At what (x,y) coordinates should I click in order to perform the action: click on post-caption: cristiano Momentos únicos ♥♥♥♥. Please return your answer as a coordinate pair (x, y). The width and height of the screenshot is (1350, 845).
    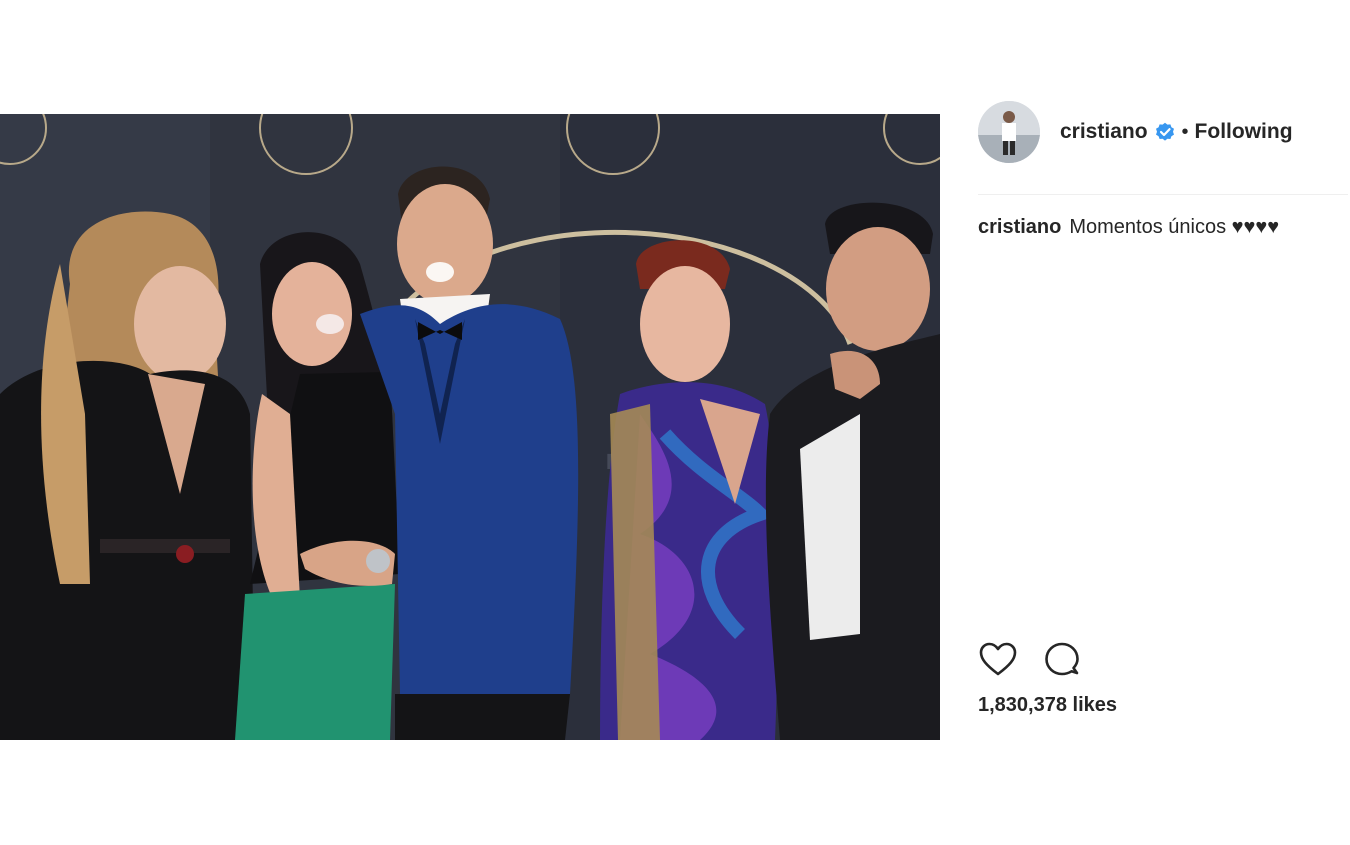
    Looking at the image, I should click on (1128, 227).